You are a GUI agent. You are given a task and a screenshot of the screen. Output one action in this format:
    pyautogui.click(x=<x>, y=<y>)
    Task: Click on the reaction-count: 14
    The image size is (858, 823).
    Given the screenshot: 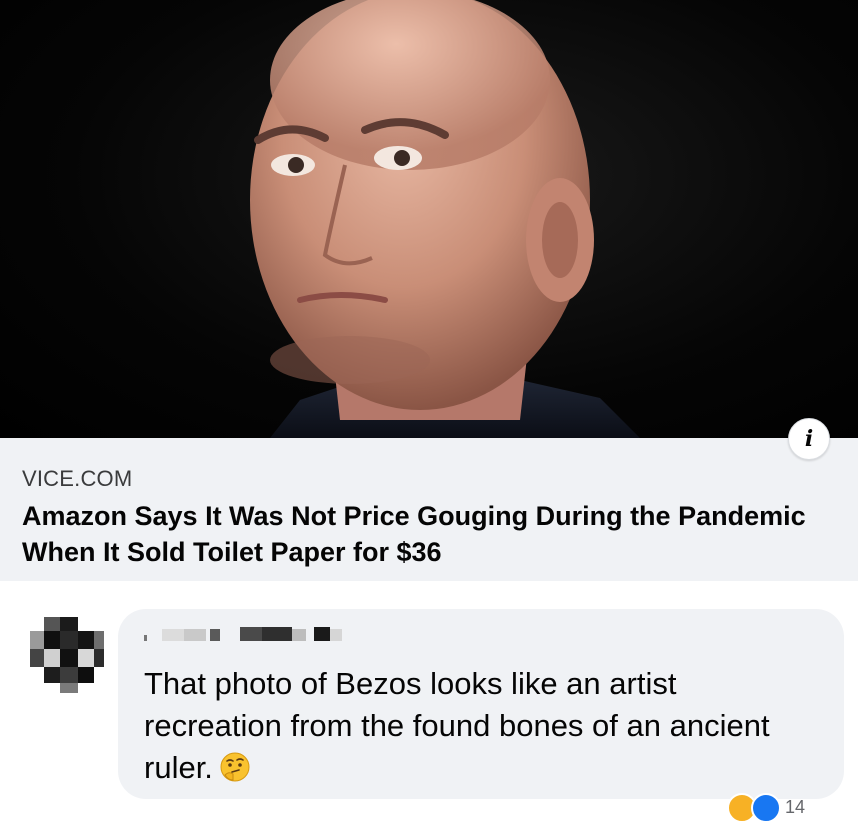 What is the action you would take?
    pyautogui.click(x=795, y=807)
    